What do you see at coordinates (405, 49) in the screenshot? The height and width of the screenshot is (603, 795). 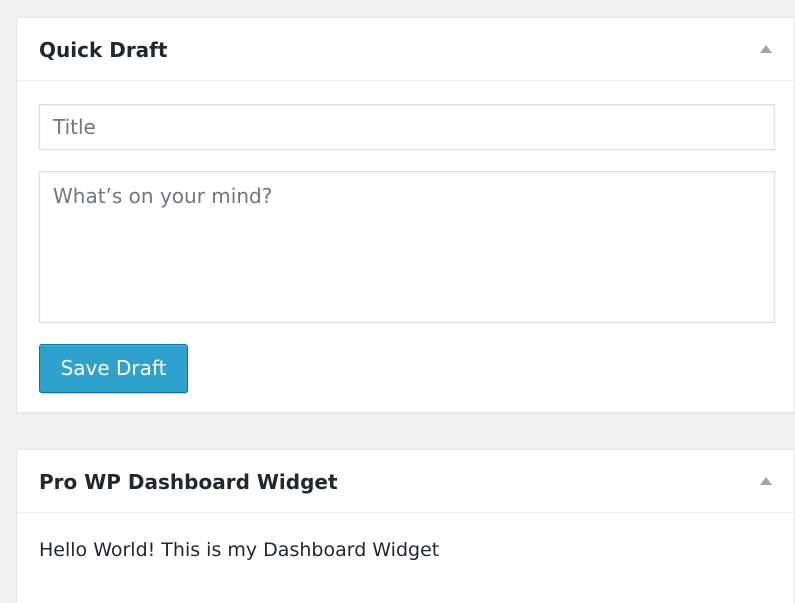 I see `quick-draft-header: Quick Draft` at bounding box center [405, 49].